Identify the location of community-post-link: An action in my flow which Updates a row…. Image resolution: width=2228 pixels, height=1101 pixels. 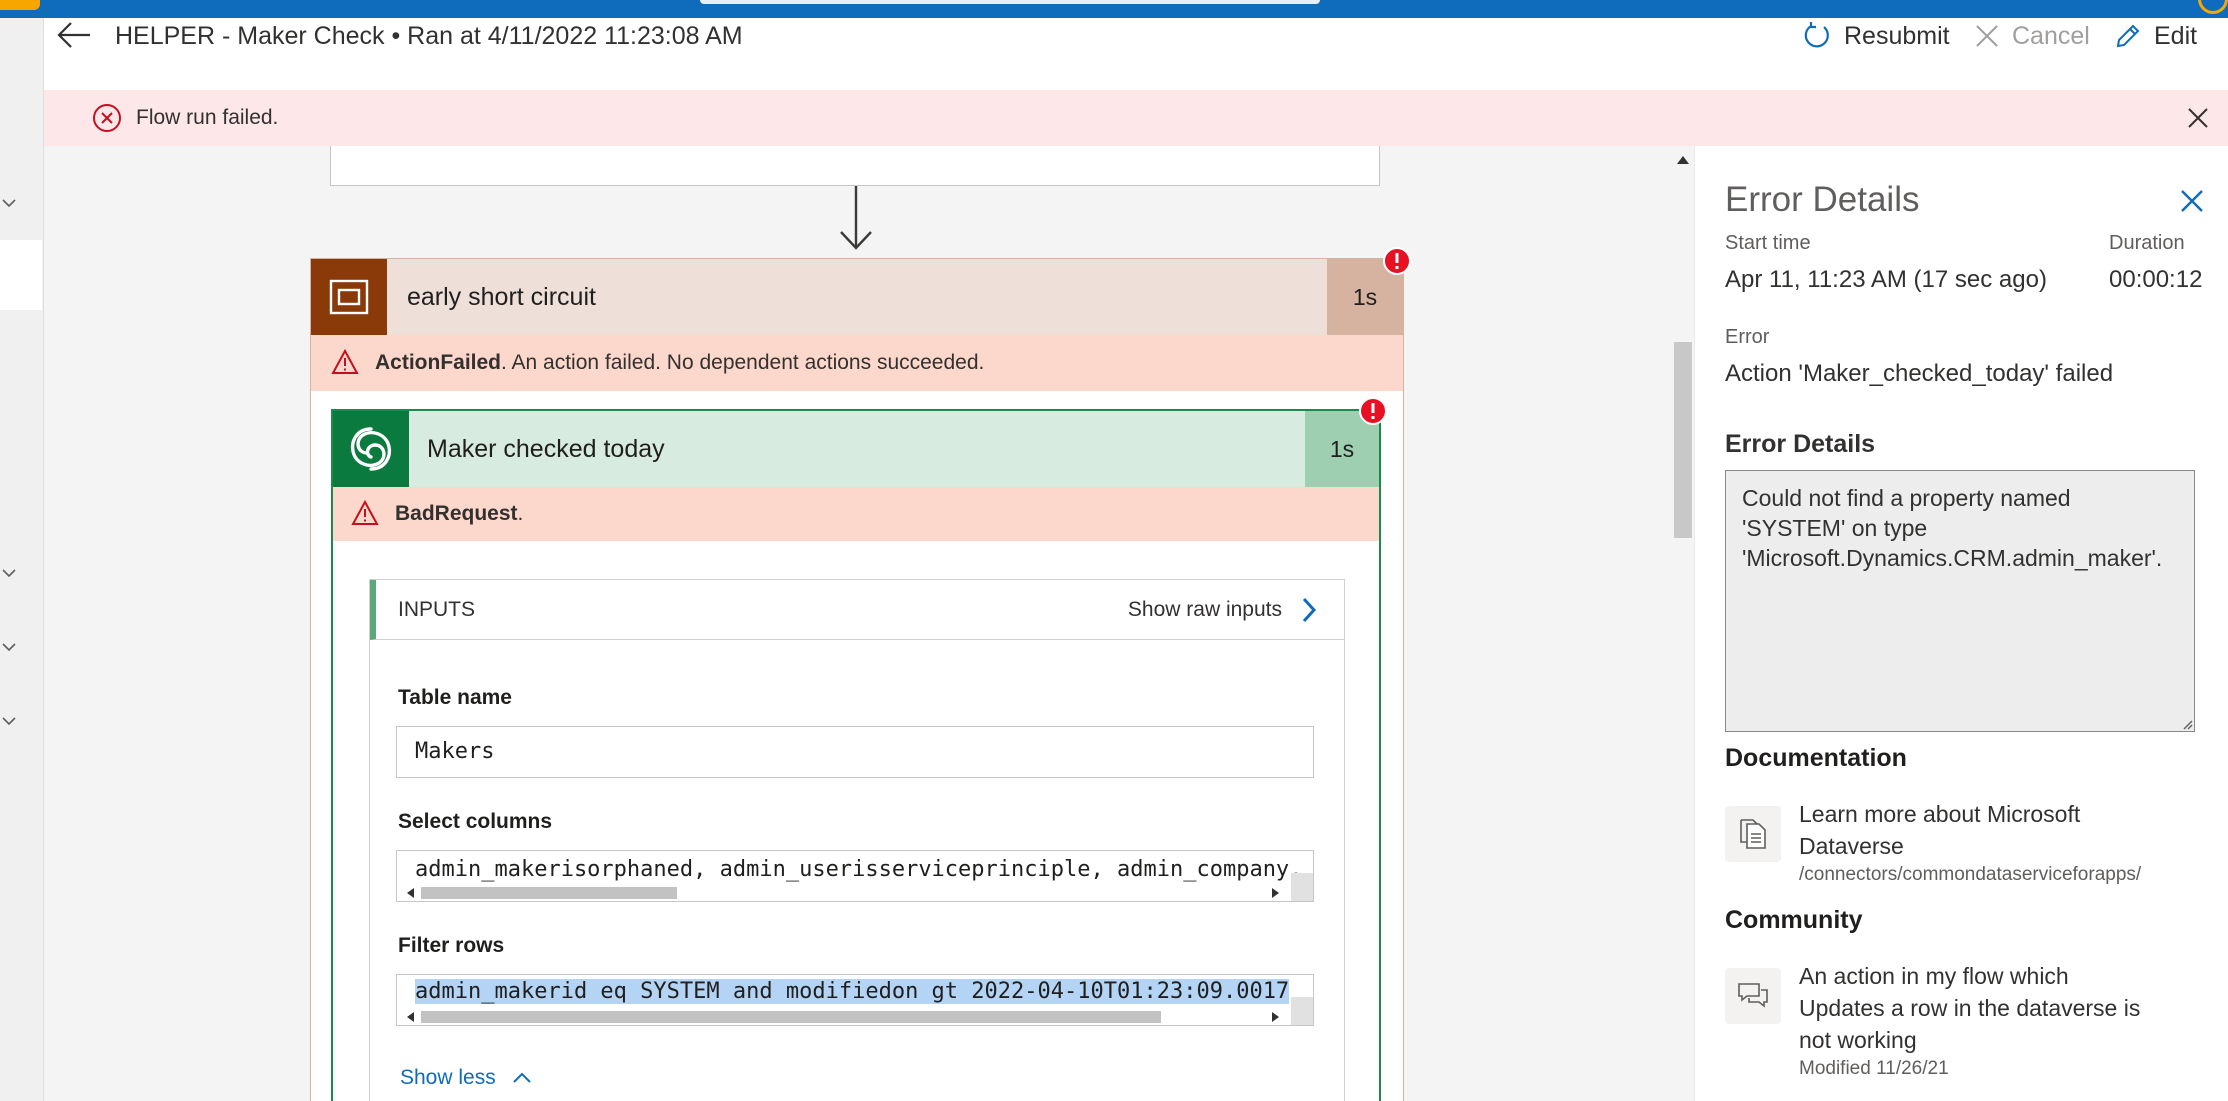
(1969, 1008).